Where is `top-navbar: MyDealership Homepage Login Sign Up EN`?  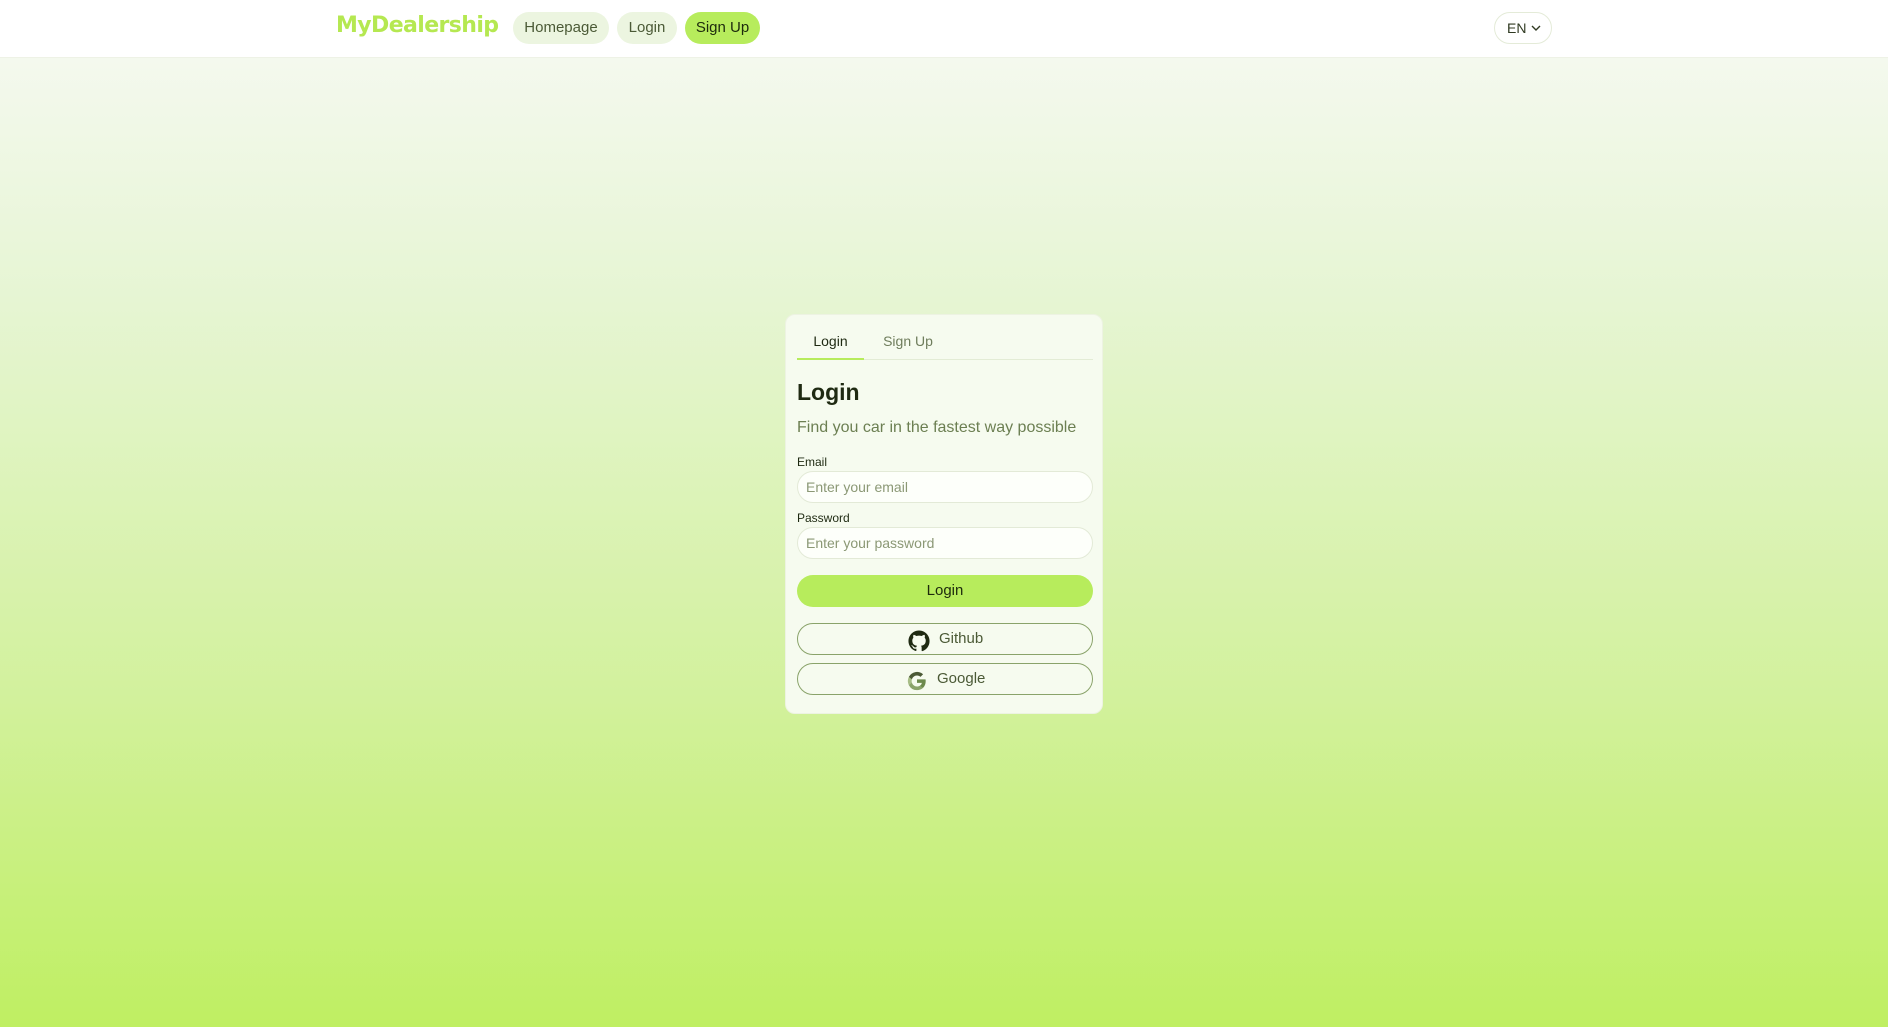 top-navbar: MyDealership Homepage Login Sign Up EN is located at coordinates (944, 29).